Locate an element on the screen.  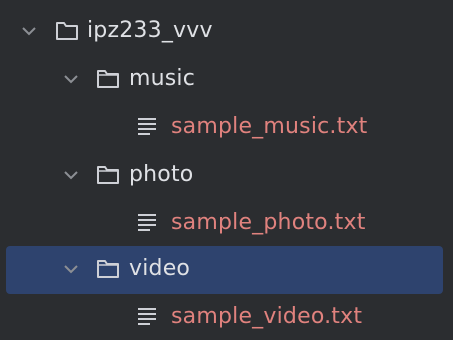
tree-node-label: sample_video.txt is located at coordinates (267, 316).